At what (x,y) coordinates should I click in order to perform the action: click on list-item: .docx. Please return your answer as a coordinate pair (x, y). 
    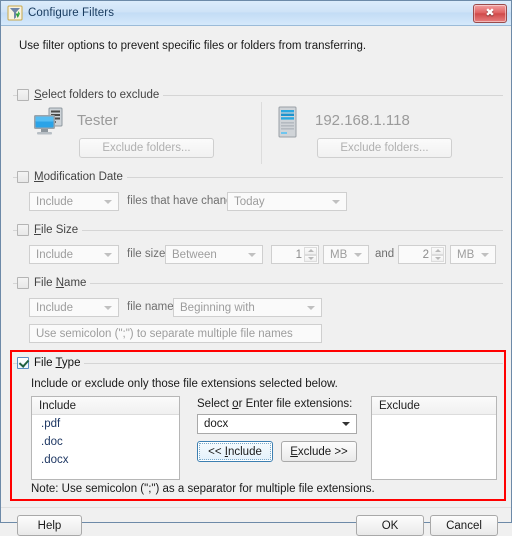
    Looking at the image, I should click on (105, 460).